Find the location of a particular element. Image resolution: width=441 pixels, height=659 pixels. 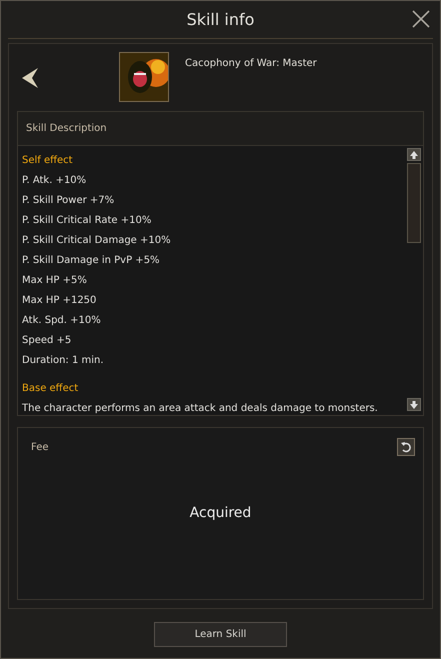

effect-heading: Base effect is located at coordinates (51, 389).